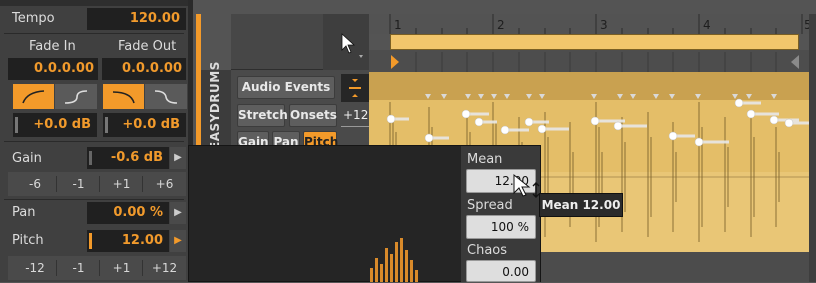 The height and width of the screenshot is (283, 816). Describe the element at coordinates (28, 240) in the screenshot. I see `pitch-label: Pitch` at that location.